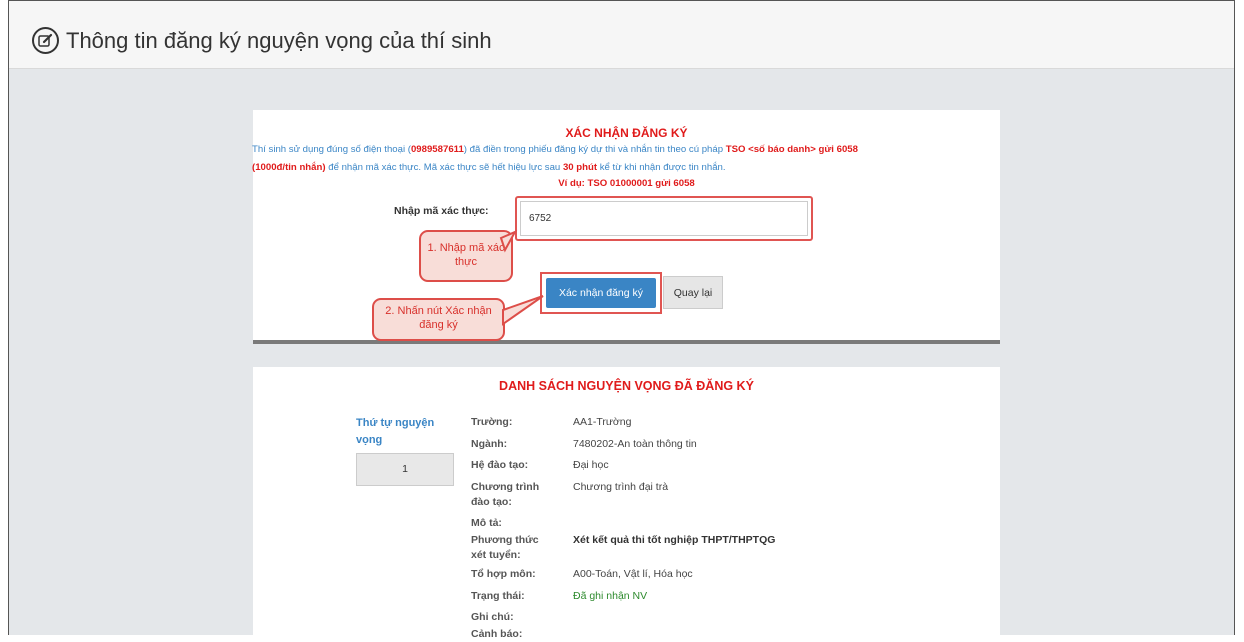  I want to click on field-label: Trạng thái:, so click(498, 596).